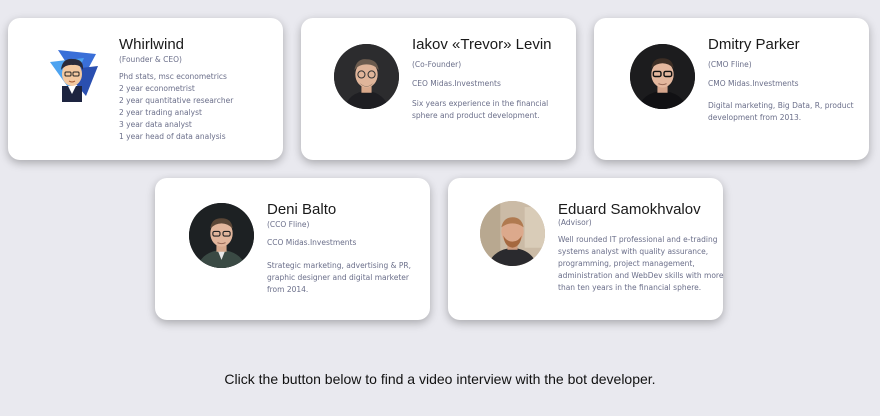 This screenshot has height=416, width=880. I want to click on avatar-whirlwind, so click(72, 72).